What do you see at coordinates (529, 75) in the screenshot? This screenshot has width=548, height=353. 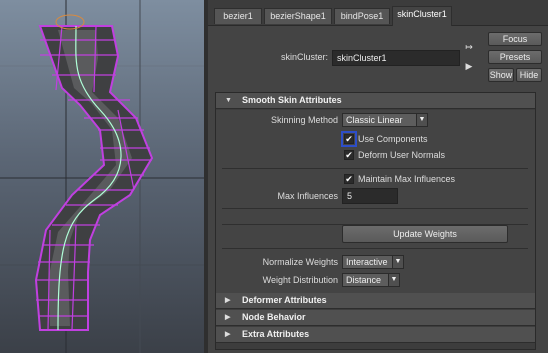 I see `hide-button: Hide` at bounding box center [529, 75].